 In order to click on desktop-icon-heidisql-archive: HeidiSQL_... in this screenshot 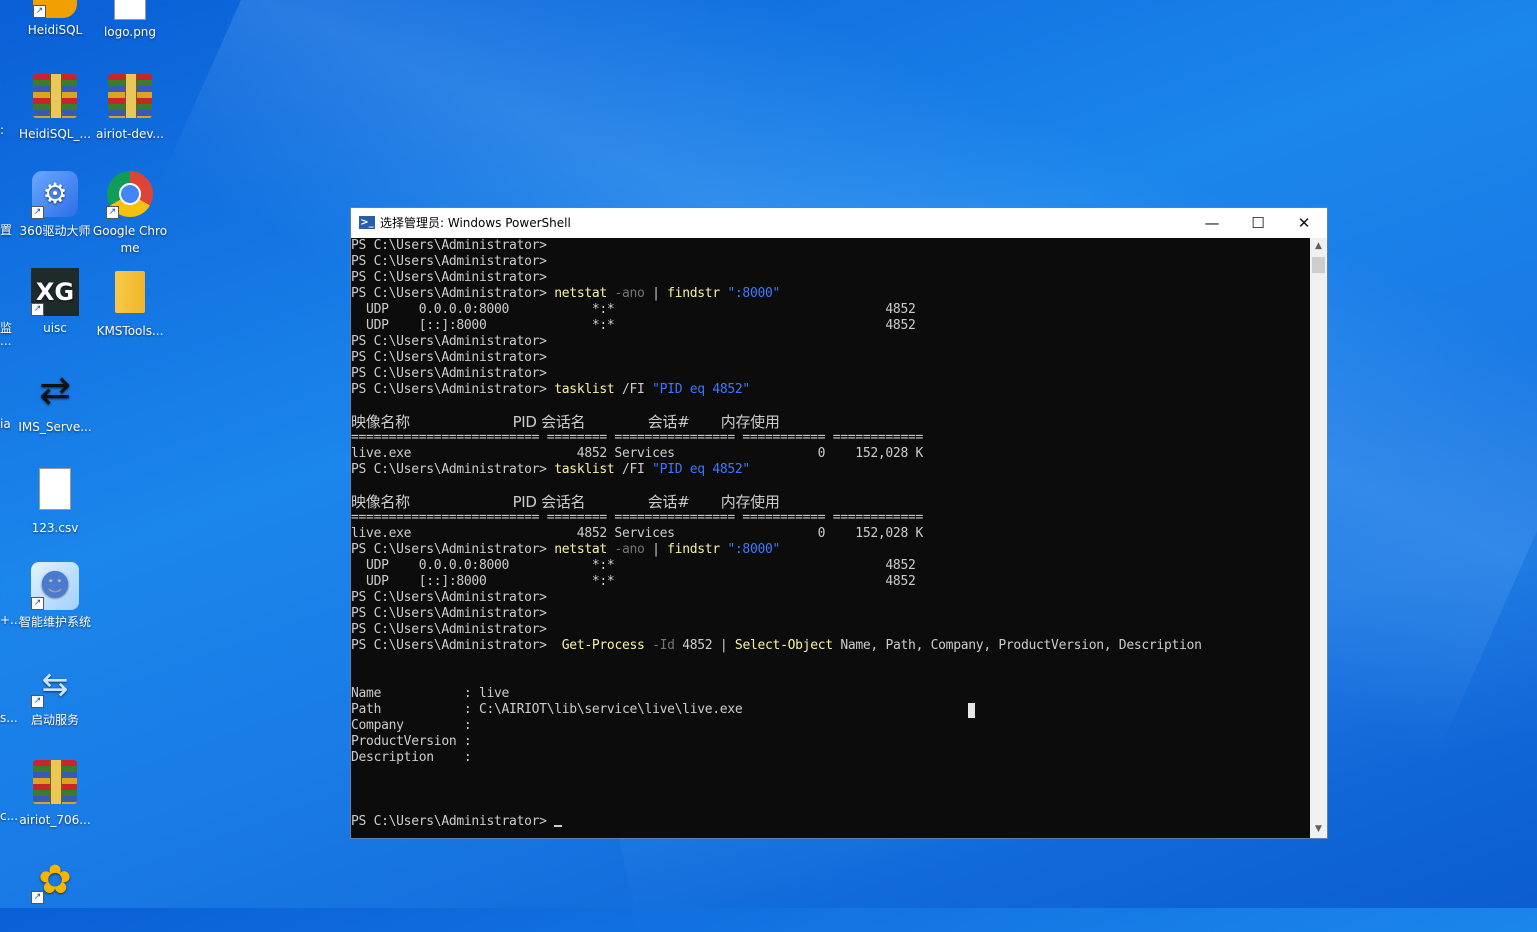, I will do `click(55, 107)`.